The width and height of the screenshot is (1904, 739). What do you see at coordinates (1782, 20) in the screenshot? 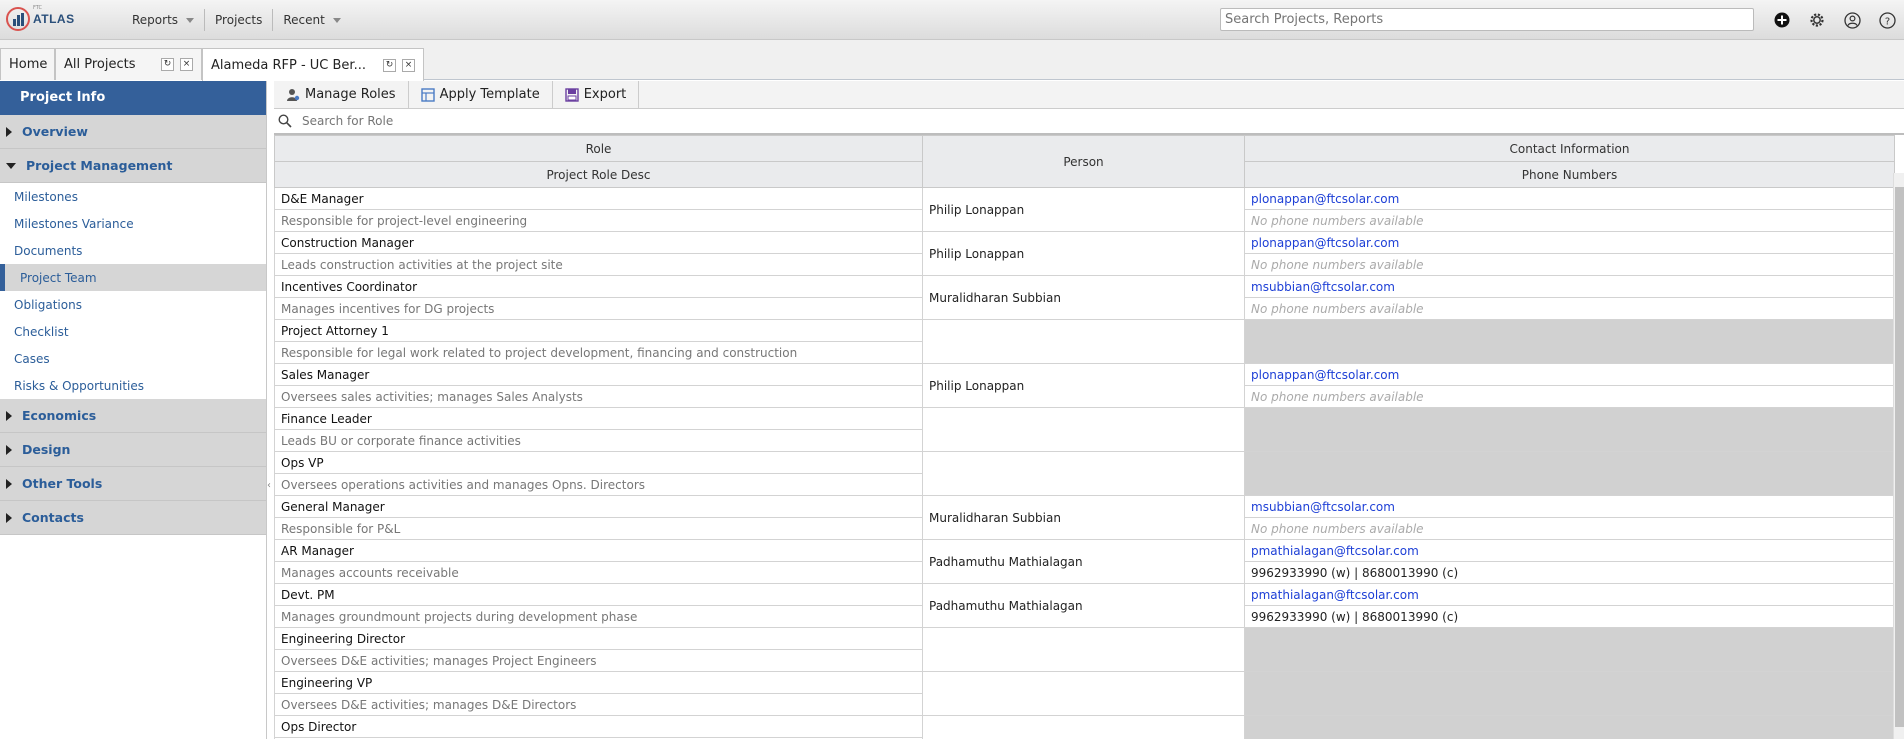
I see `add-circle-icon` at bounding box center [1782, 20].